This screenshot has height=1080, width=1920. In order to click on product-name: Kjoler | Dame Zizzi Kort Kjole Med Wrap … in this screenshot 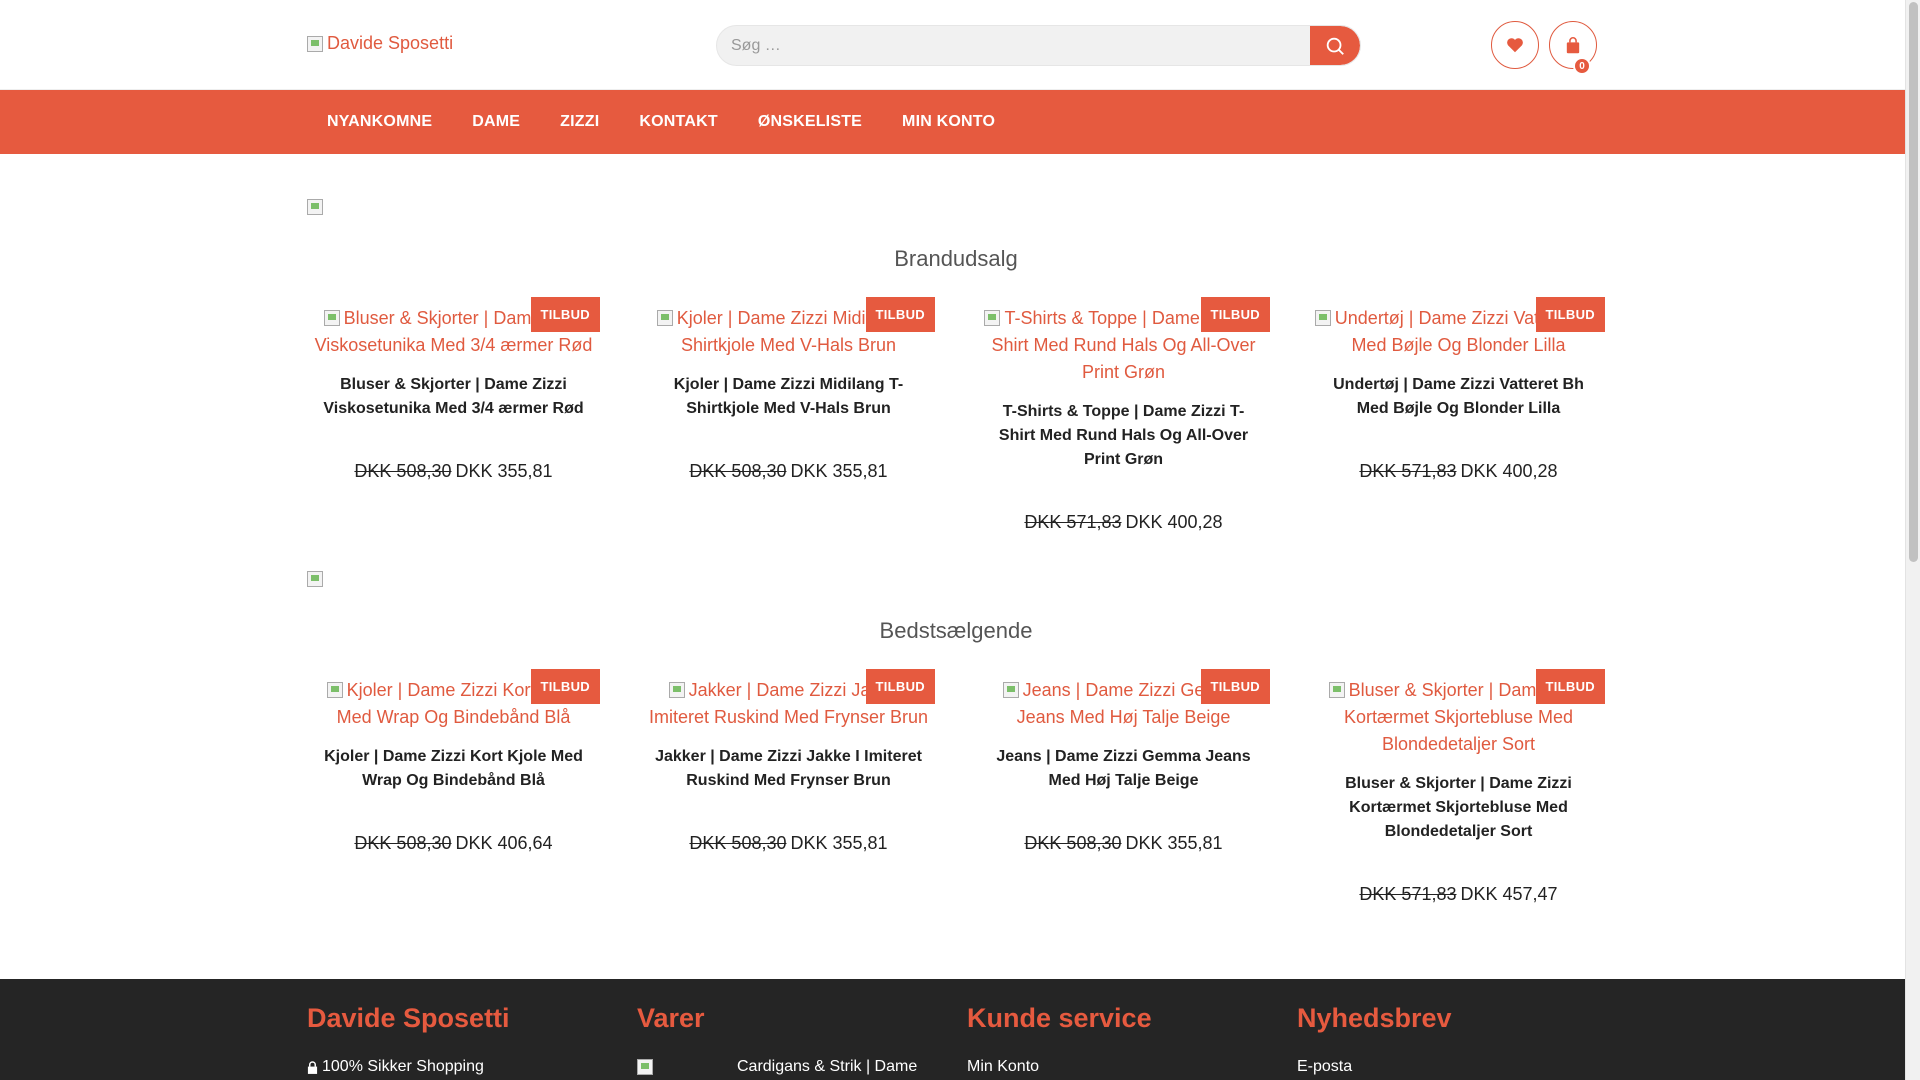, I will do `click(453, 769)`.